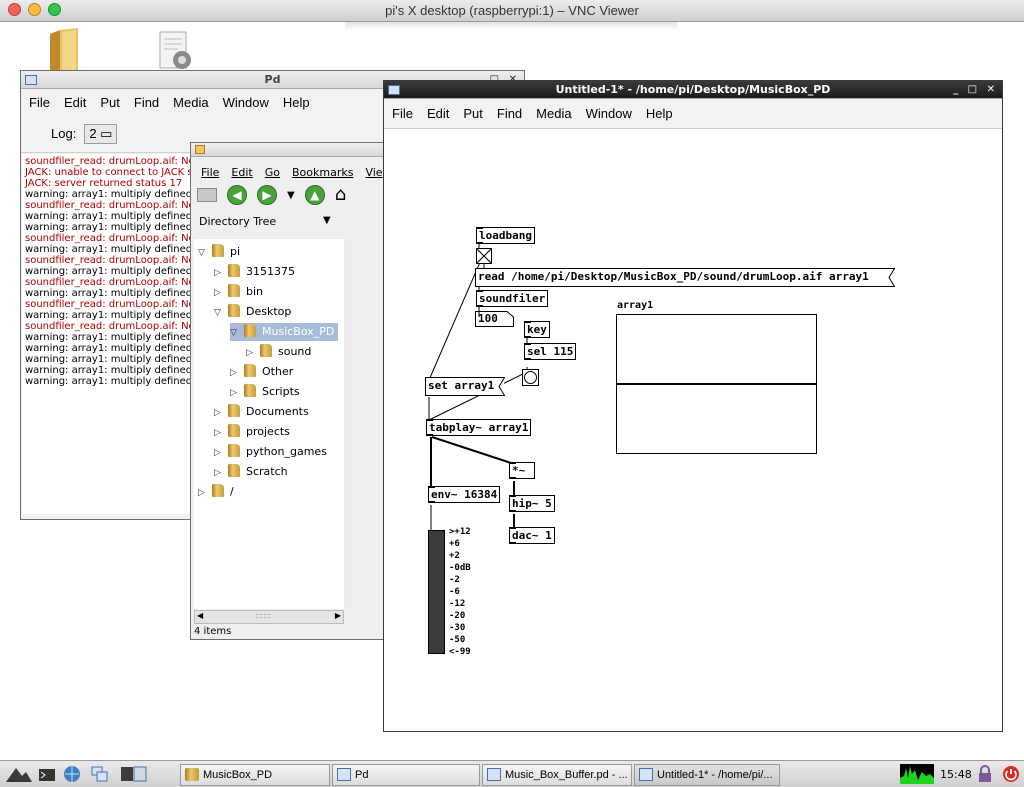 Image resolution: width=1024 pixels, height=787 pixels. I want to click on tree-item: ▷ Scratch, so click(253, 472).